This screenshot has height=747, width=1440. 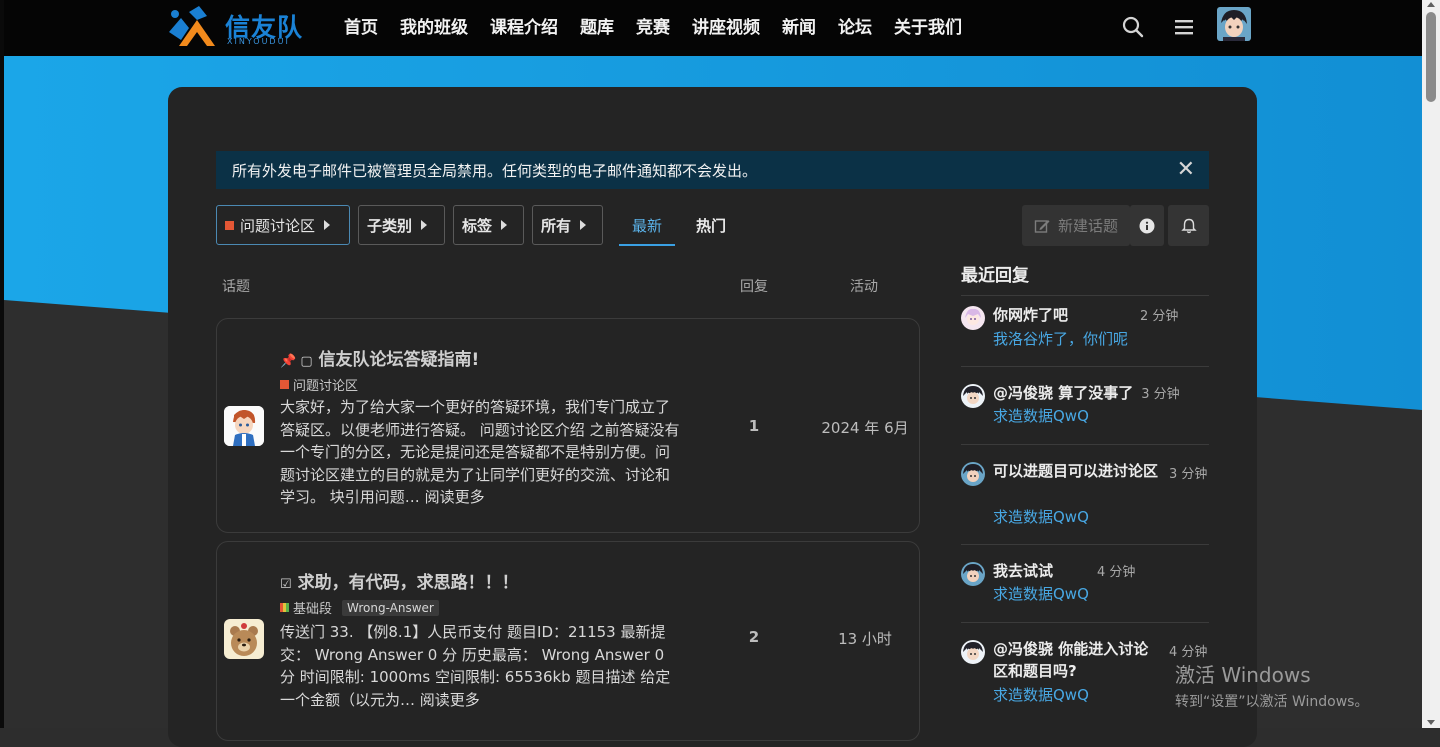 I want to click on email-disabled-notice: 所有外发电子邮件已被管理员全局禁用。任何类型的电子邮件通知都不会发出。 ✕, so click(x=712, y=170).